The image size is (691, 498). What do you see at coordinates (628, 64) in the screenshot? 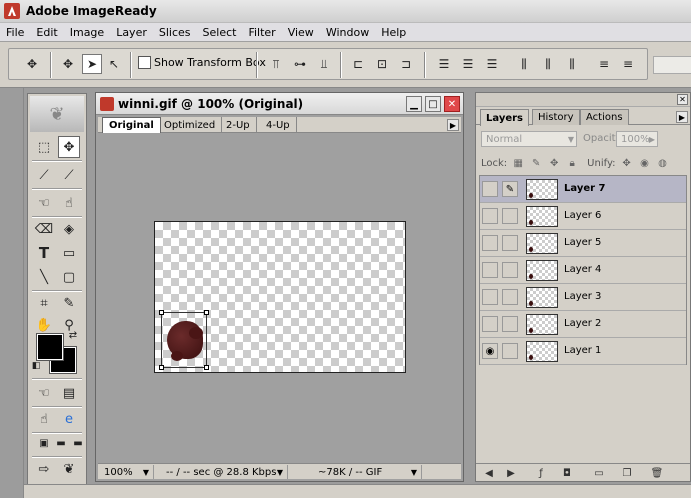
I see `distribute-height-icon: ≡` at bounding box center [628, 64].